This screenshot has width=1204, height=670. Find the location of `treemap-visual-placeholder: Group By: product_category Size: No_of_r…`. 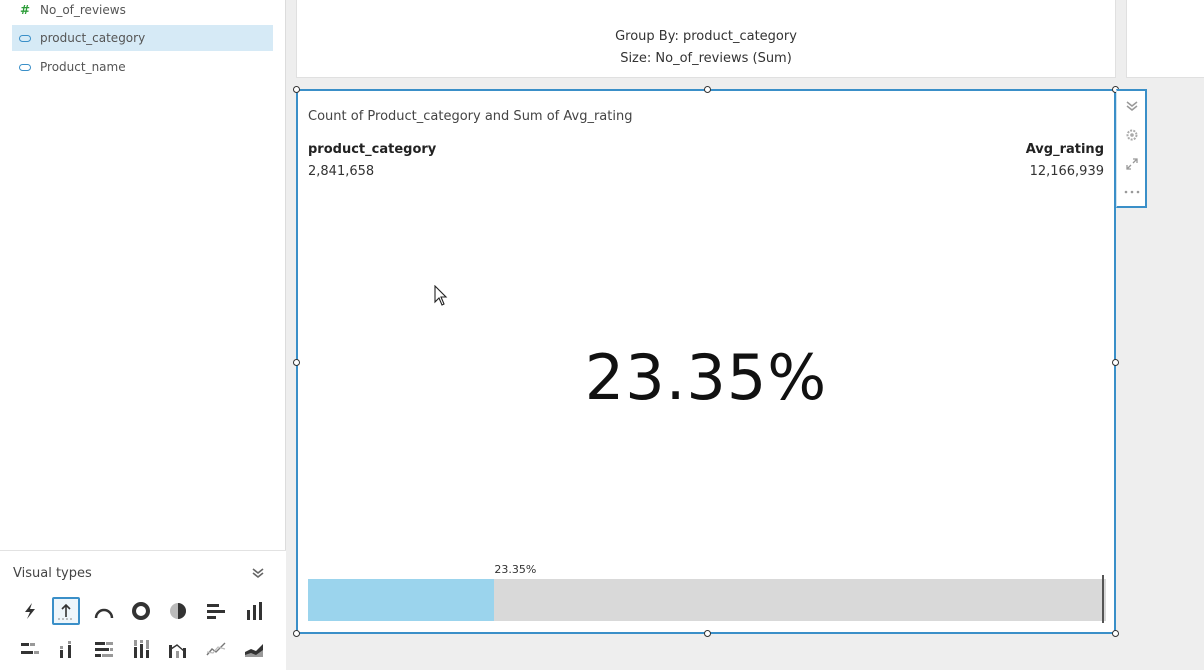

treemap-visual-placeholder: Group By: product_category Size: No_of_r… is located at coordinates (706, 39).